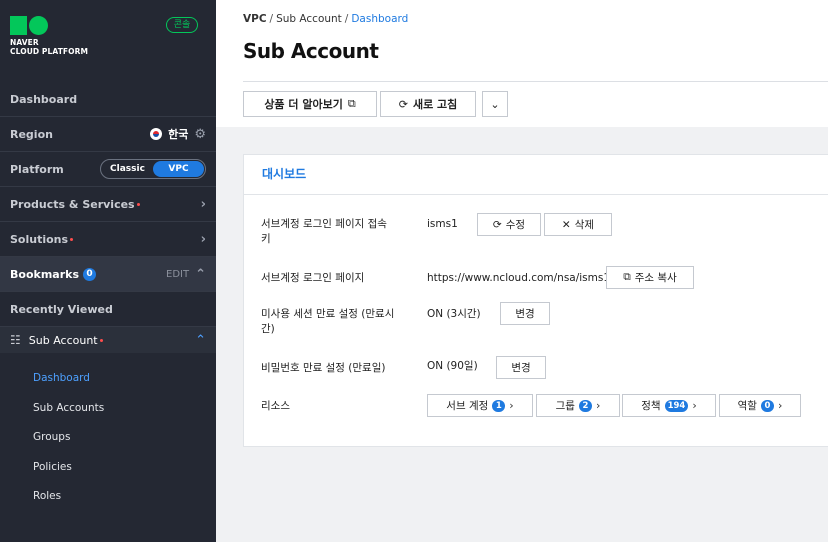 The width and height of the screenshot is (828, 542). I want to click on password-expiry-value: ON (90일), so click(452, 366).